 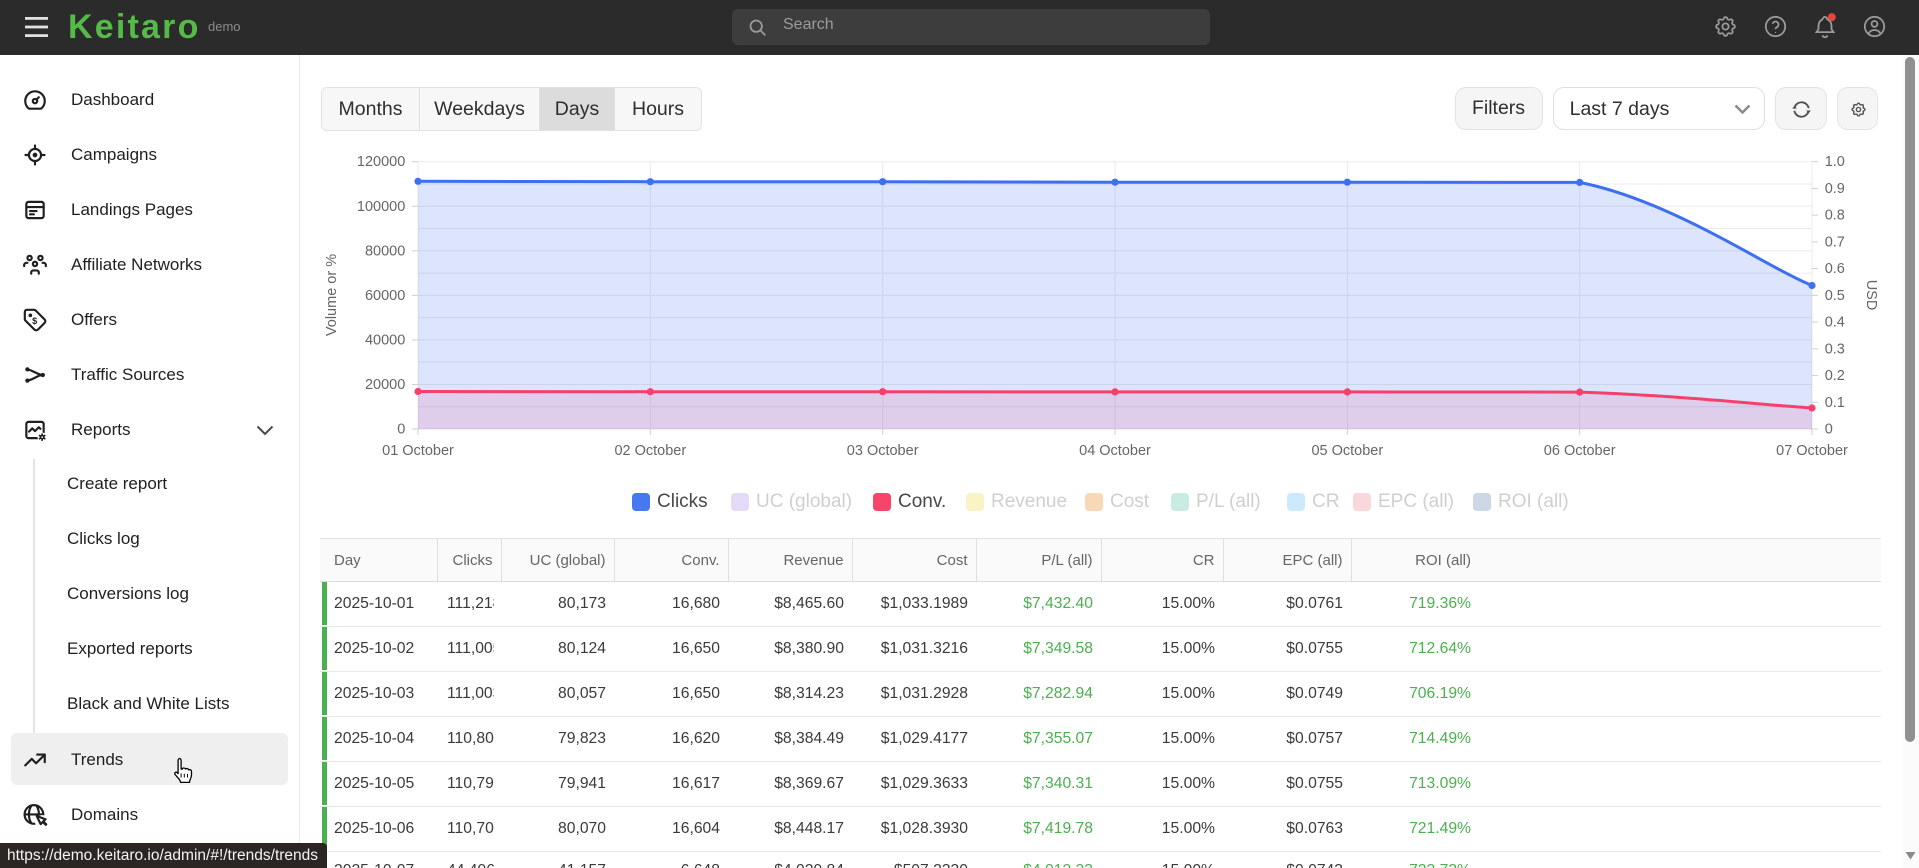 What do you see at coordinates (1835, 189) in the screenshot?
I see `svg-text: 0.9` at bounding box center [1835, 189].